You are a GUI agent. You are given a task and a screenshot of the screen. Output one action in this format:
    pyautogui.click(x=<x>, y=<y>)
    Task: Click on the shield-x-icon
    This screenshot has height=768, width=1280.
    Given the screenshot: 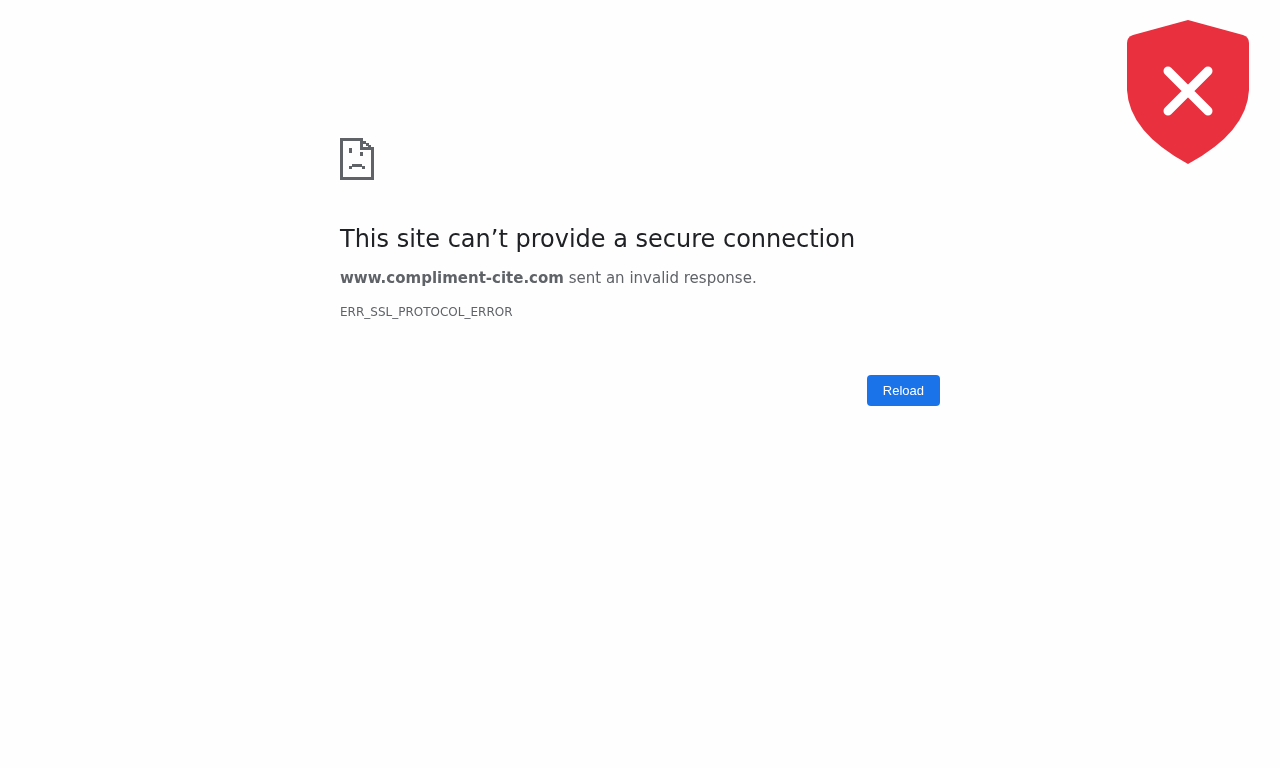 What is the action you would take?
    pyautogui.click(x=1188, y=92)
    